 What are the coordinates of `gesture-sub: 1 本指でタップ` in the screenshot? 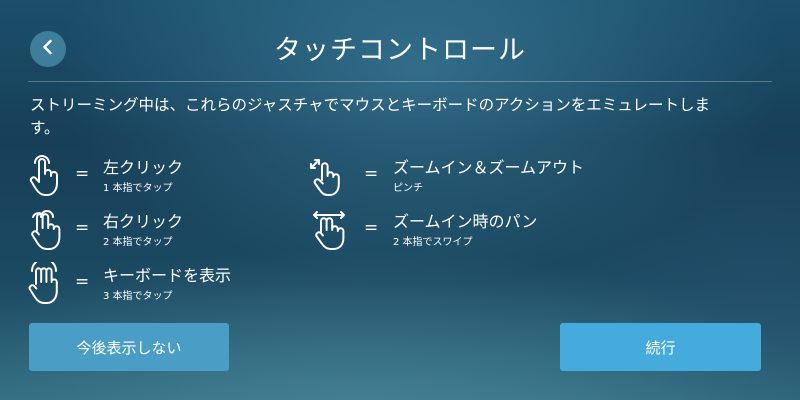 It's located at (138, 188).